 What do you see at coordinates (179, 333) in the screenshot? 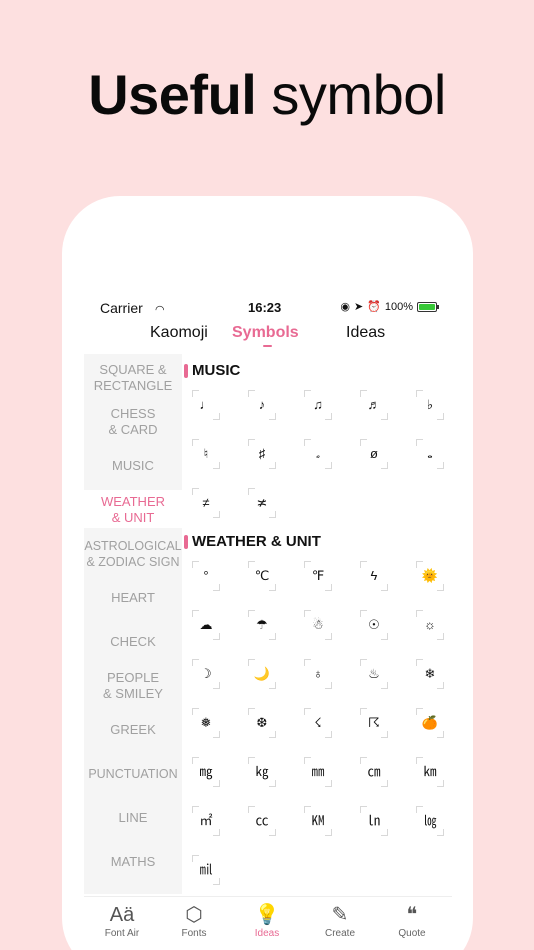
I see `tab-kaomoji: Kaomoji` at bounding box center [179, 333].